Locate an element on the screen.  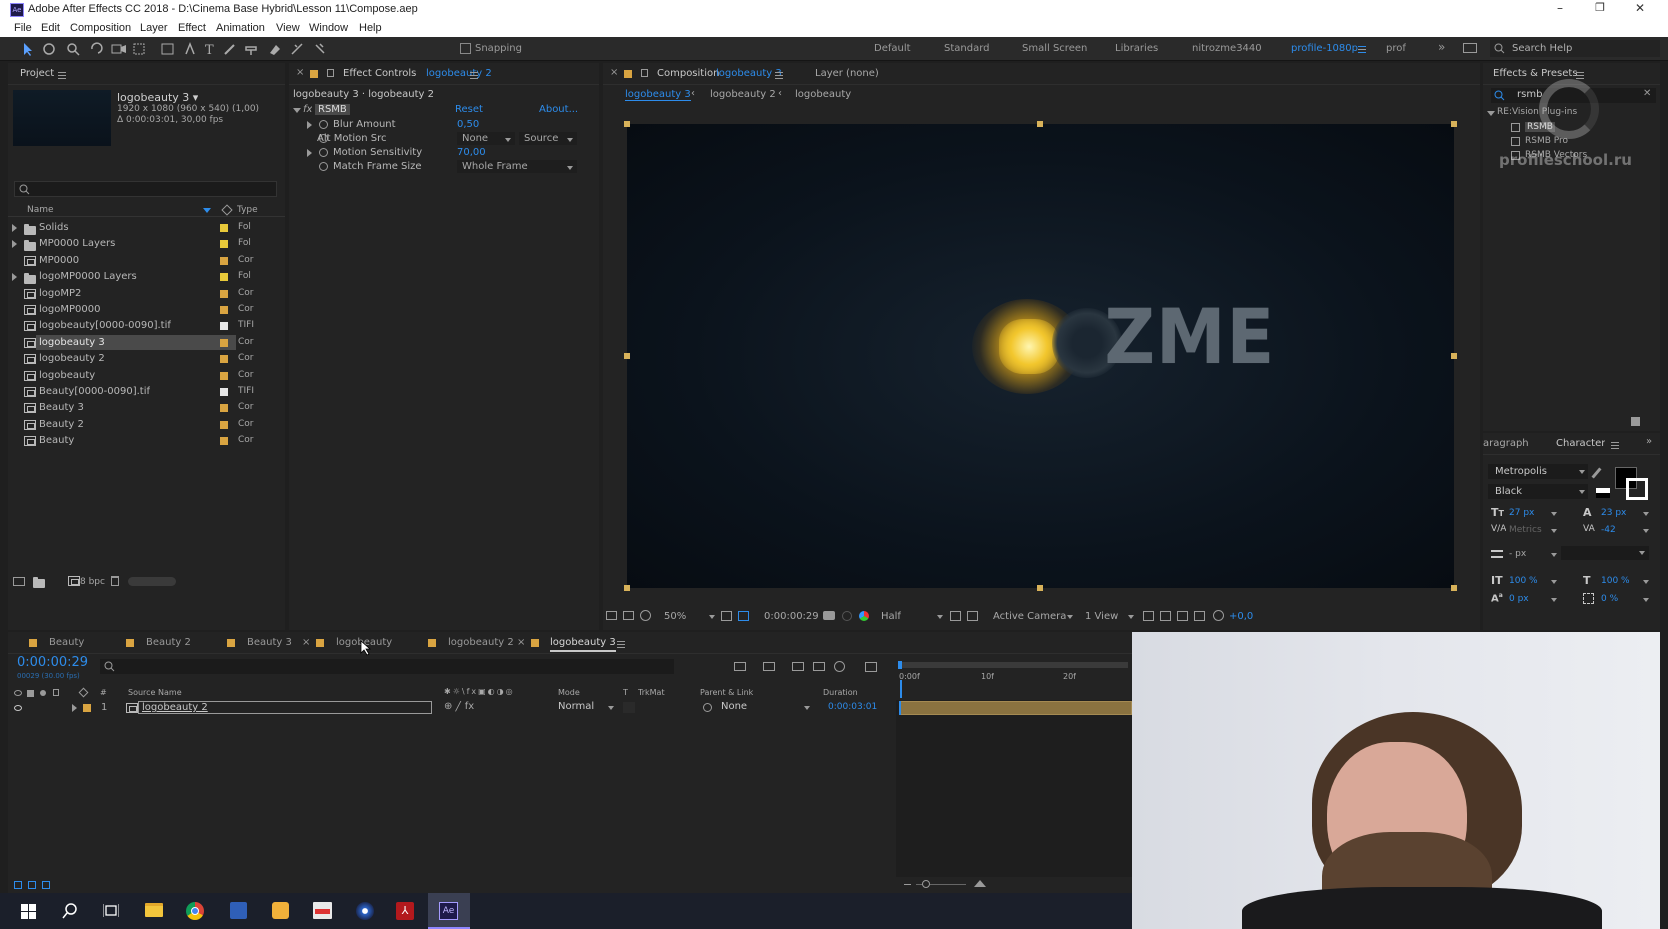
expand-modes-icon is located at coordinates (32, 885).